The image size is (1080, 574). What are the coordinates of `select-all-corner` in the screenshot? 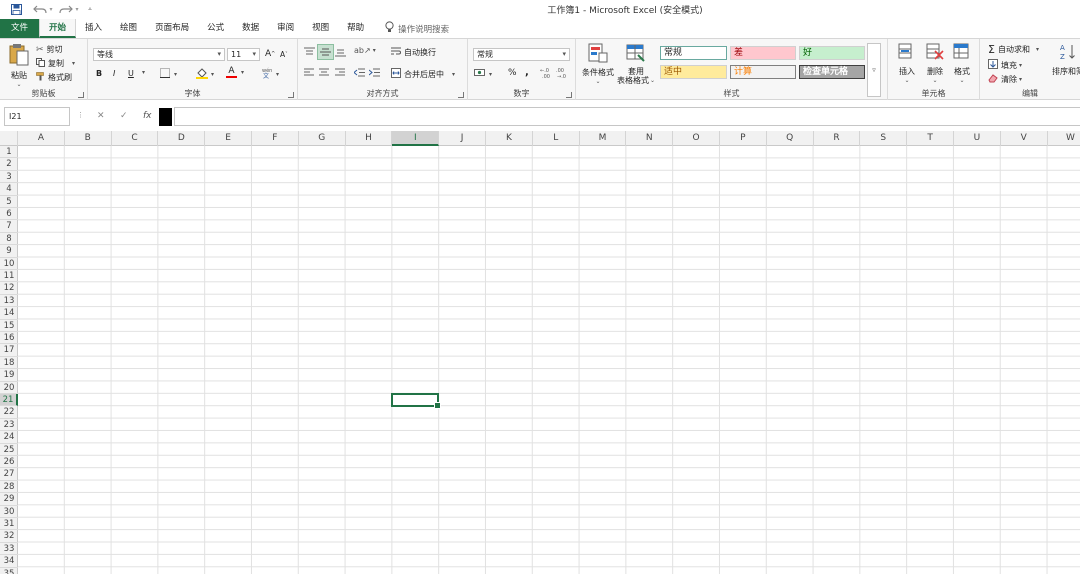 It's located at (9, 138).